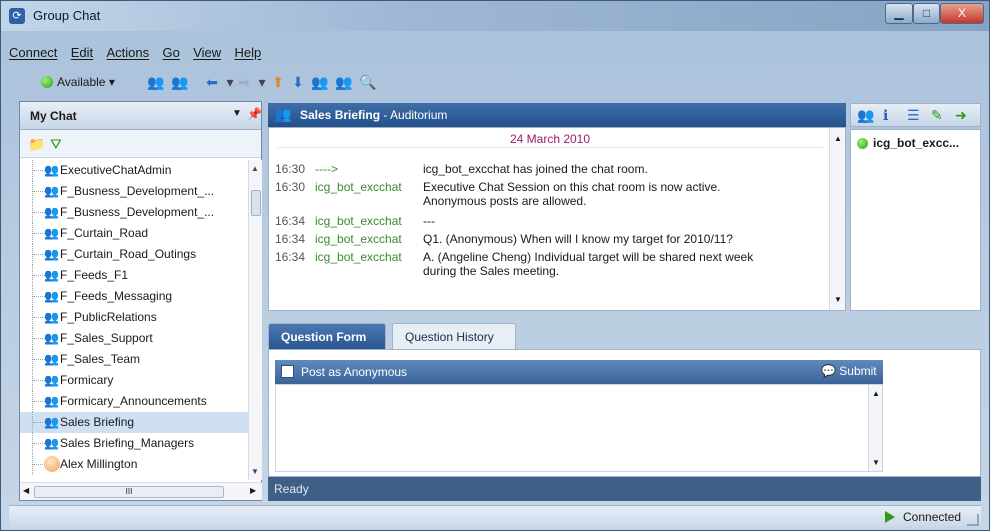 This screenshot has width=990, height=531. I want to click on menu-edit: Edit, so click(82, 52).